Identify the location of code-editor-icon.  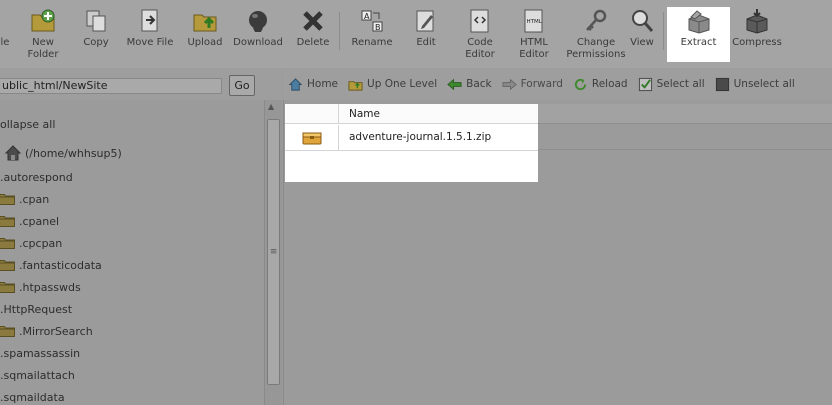
(480, 21).